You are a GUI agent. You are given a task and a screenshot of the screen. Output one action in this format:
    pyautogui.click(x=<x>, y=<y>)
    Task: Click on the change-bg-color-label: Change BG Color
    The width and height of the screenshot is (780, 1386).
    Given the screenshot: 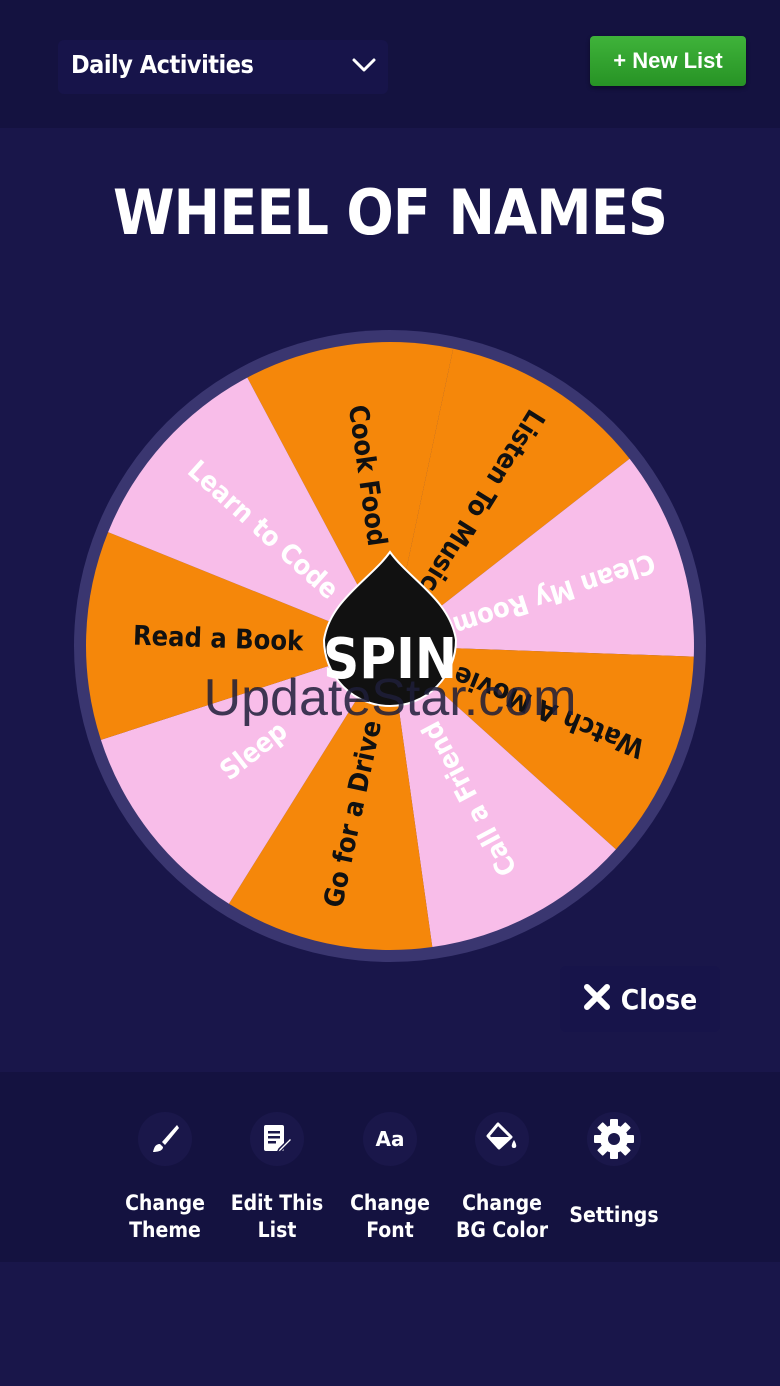 What is the action you would take?
    pyautogui.click(x=502, y=1216)
    